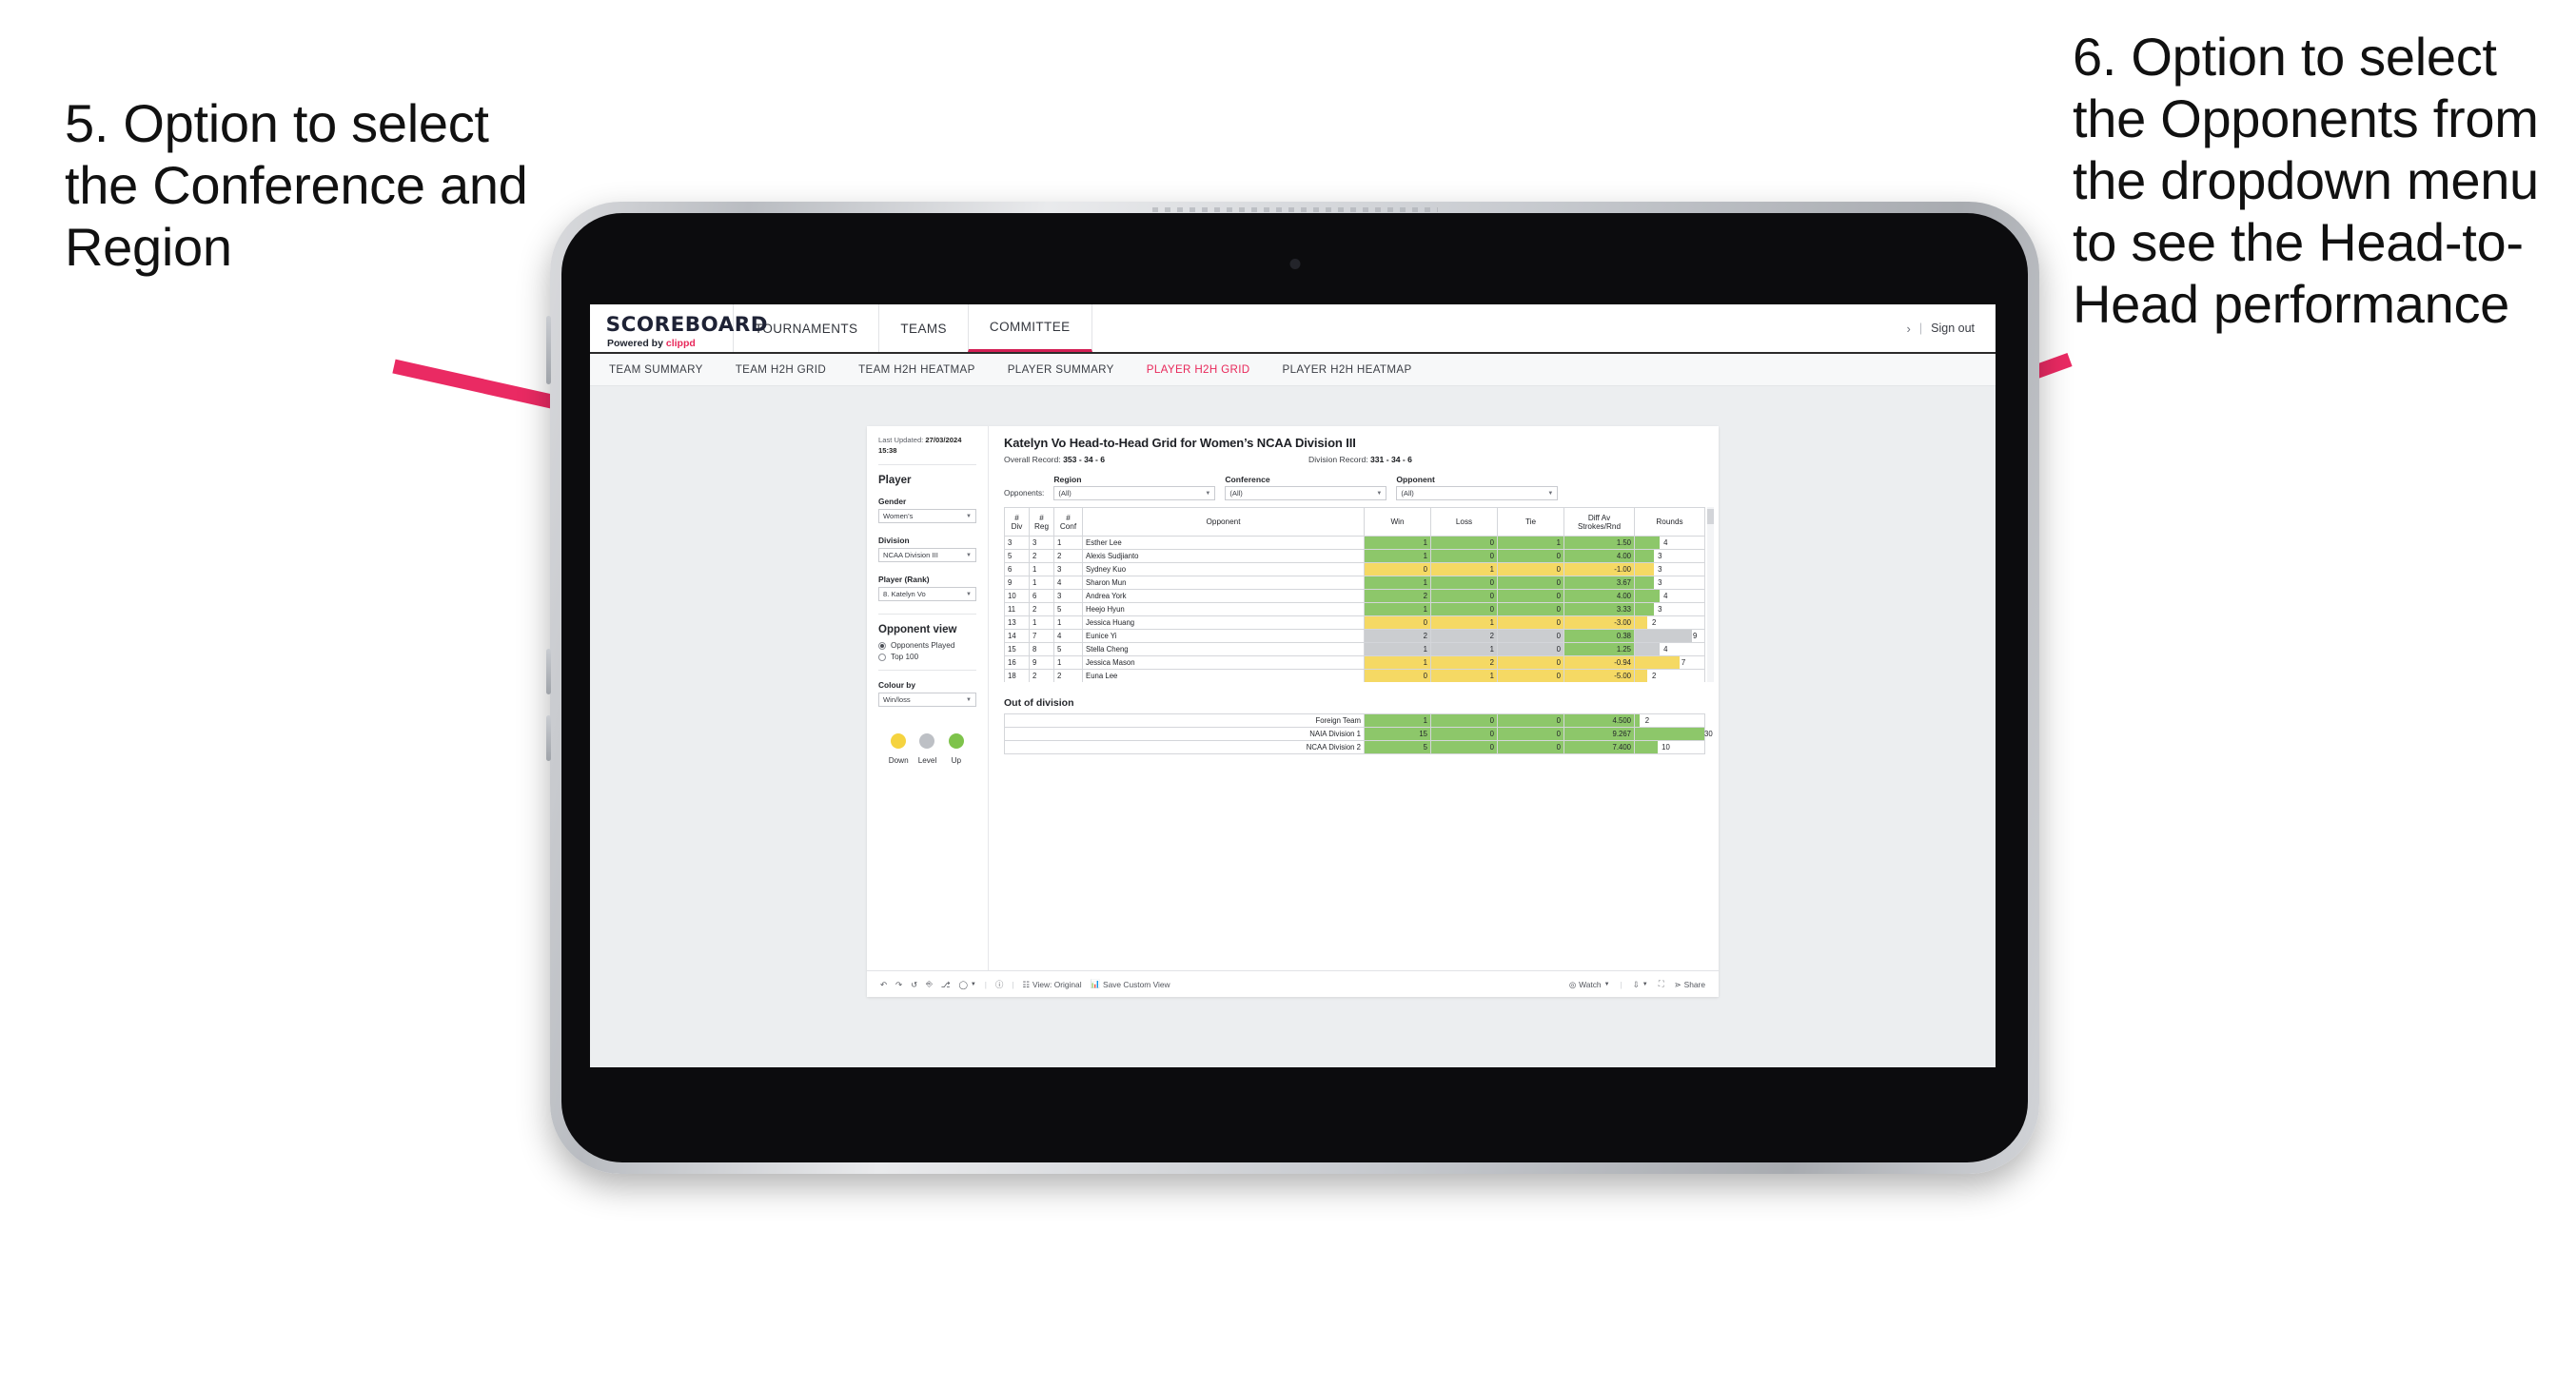 This screenshot has height=1386, width=2576. I want to click on cell-opponent: Euna Lee, so click(1223, 675).